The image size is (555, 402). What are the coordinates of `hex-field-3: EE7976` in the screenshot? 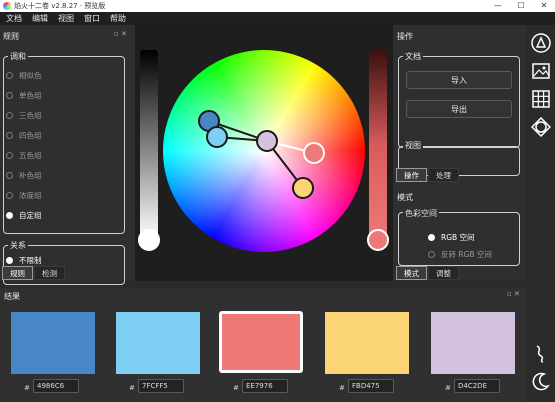 It's located at (265, 386).